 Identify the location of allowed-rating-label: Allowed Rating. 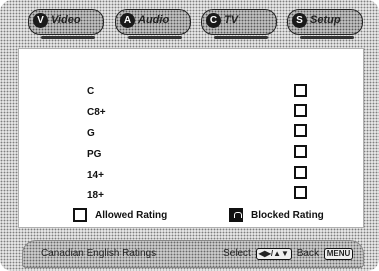
(131, 215).